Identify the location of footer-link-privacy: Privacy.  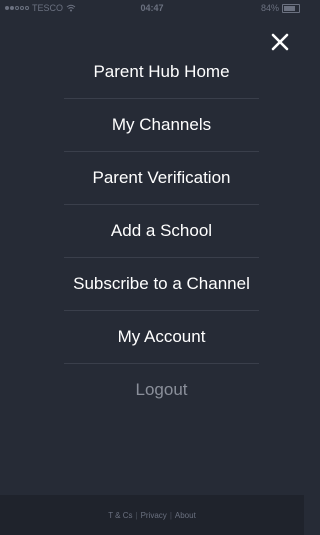
(154, 515).